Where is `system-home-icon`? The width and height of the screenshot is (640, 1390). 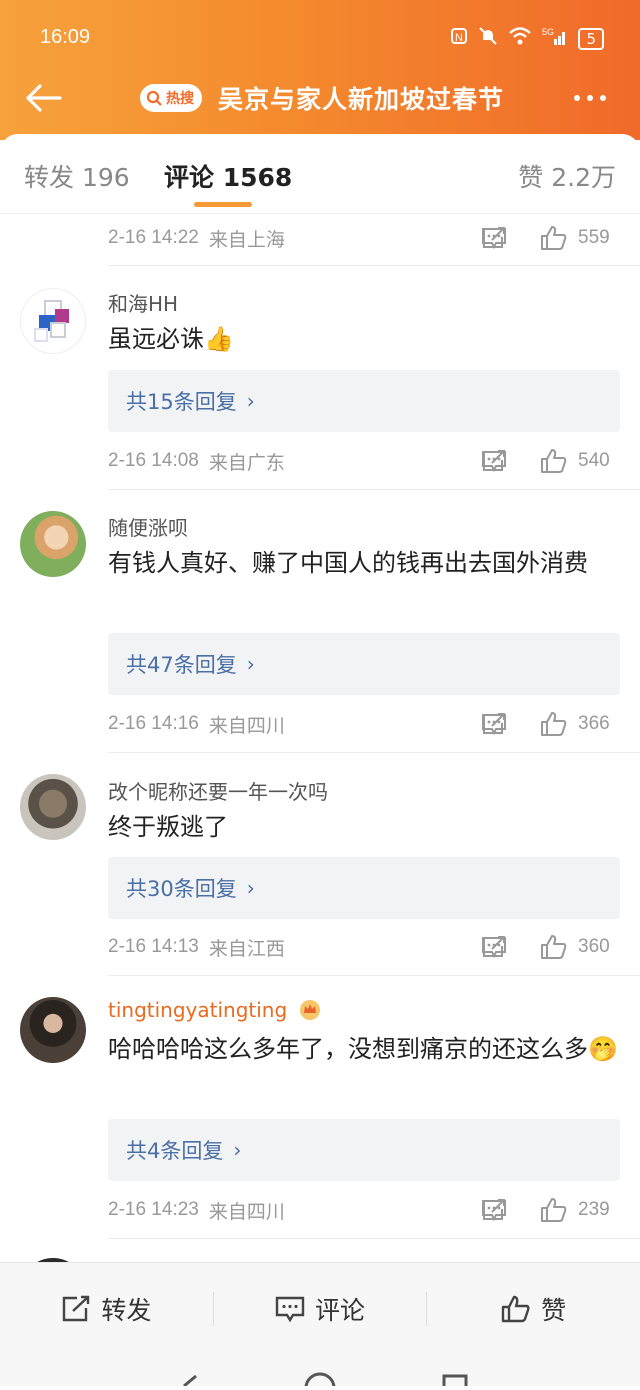
system-home-icon is located at coordinates (320, 1381).